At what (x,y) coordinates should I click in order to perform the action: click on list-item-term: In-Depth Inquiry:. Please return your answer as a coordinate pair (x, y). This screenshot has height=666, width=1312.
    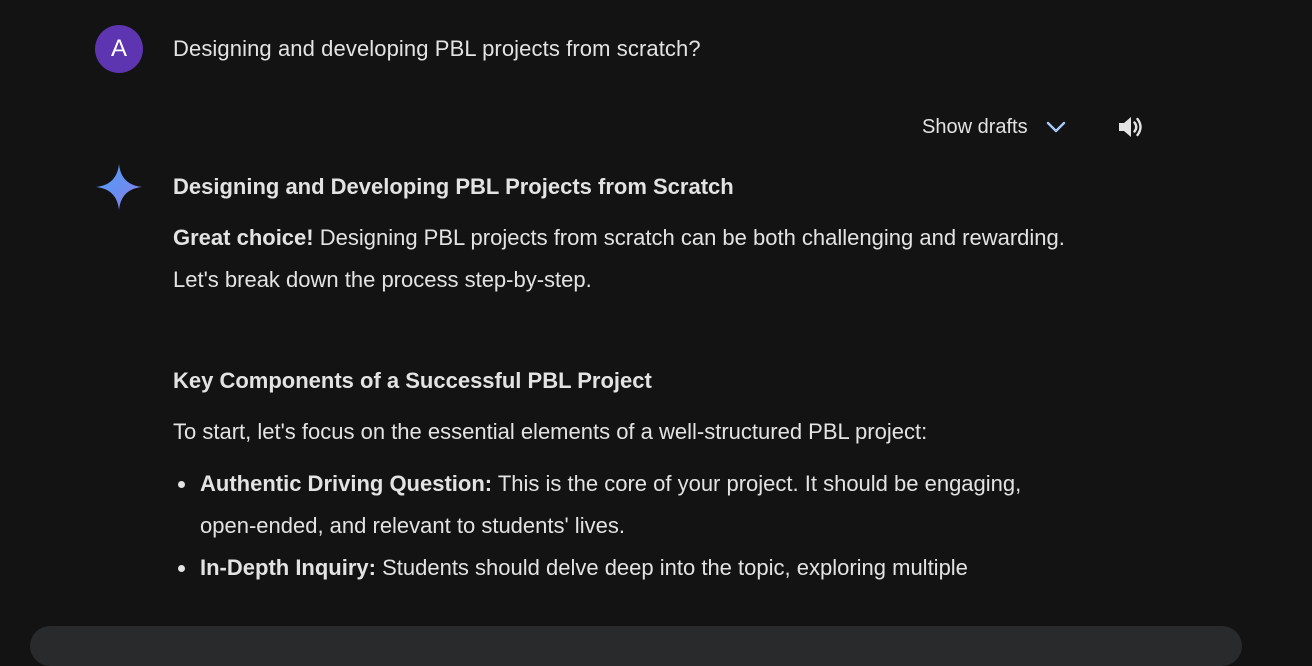
    Looking at the image, I should click on (288, 567).